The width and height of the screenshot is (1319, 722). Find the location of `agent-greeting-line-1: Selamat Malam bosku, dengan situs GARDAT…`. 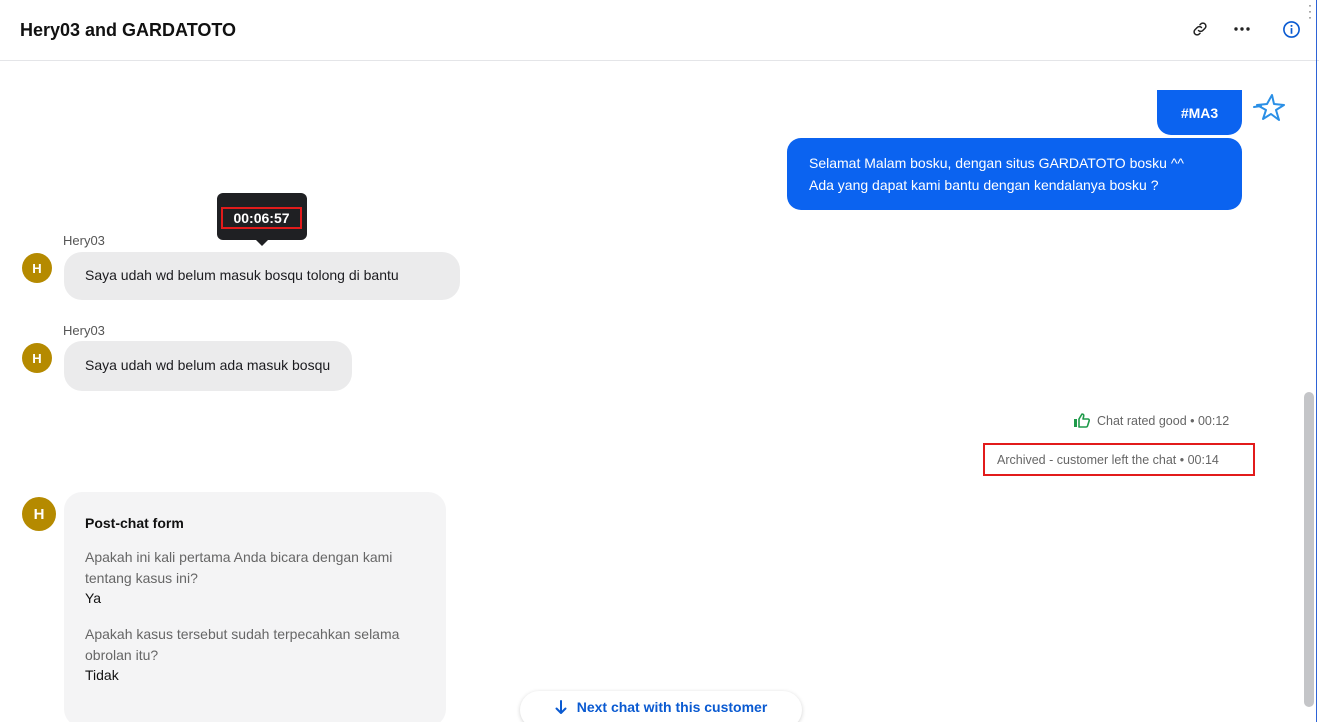

agent-greeting-line-1: Selamat Malam bosku, dengan situs GARDAT… is located at coordinates (996, 163).